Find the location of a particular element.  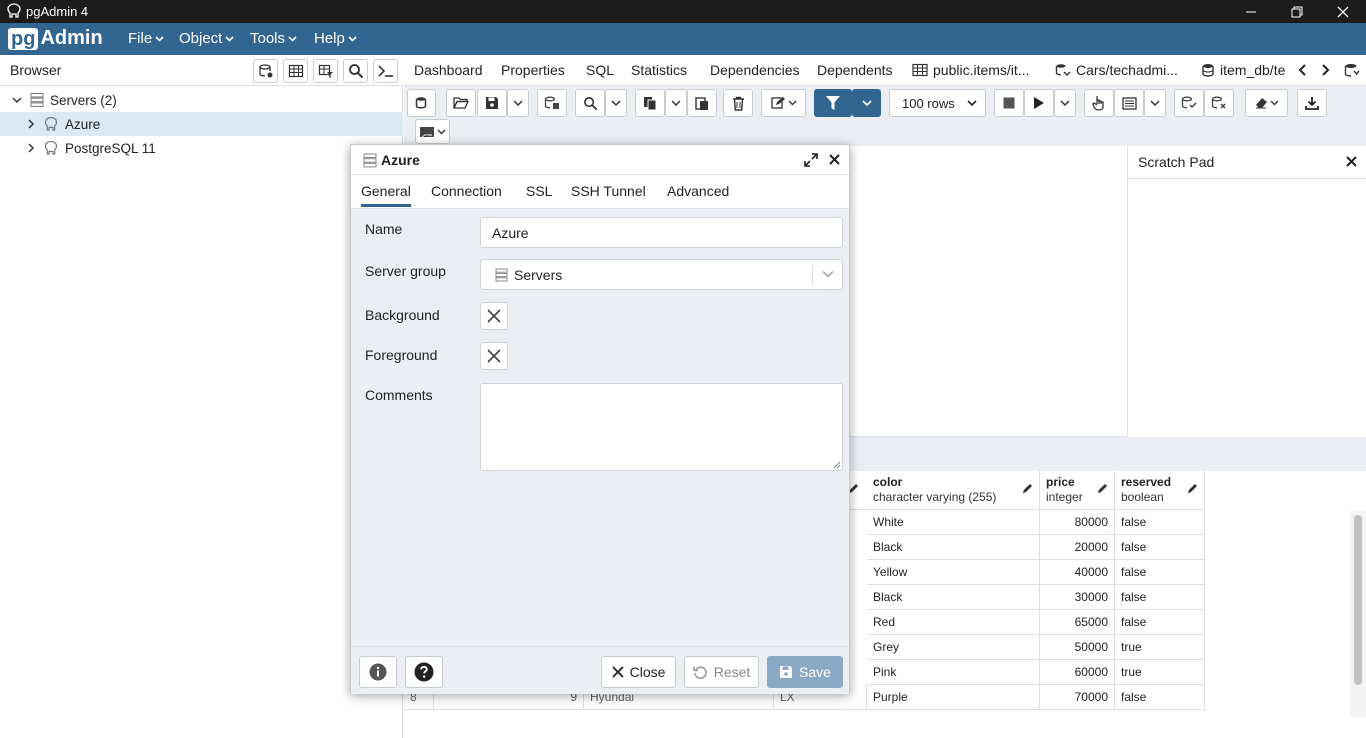

restore-button is located at coordinates (1297, 11).